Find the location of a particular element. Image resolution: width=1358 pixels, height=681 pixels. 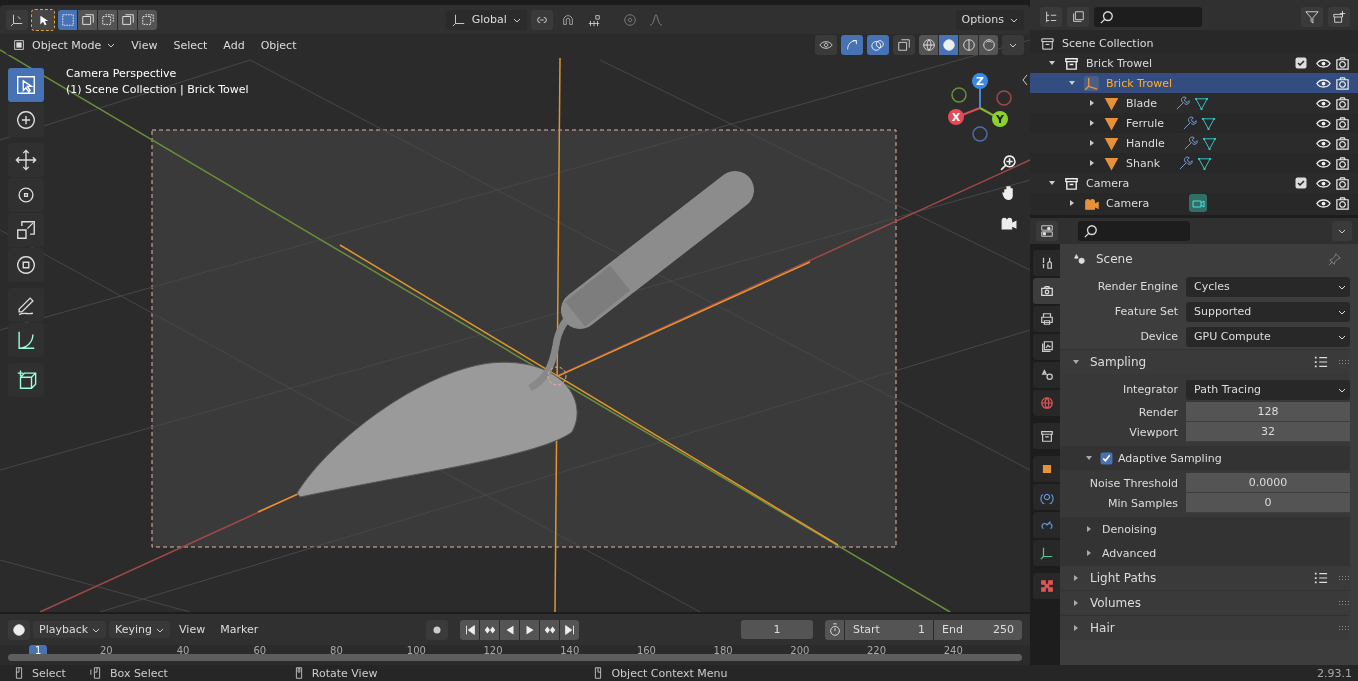

previous-keyframe-button is located at coordinates (490, 629).